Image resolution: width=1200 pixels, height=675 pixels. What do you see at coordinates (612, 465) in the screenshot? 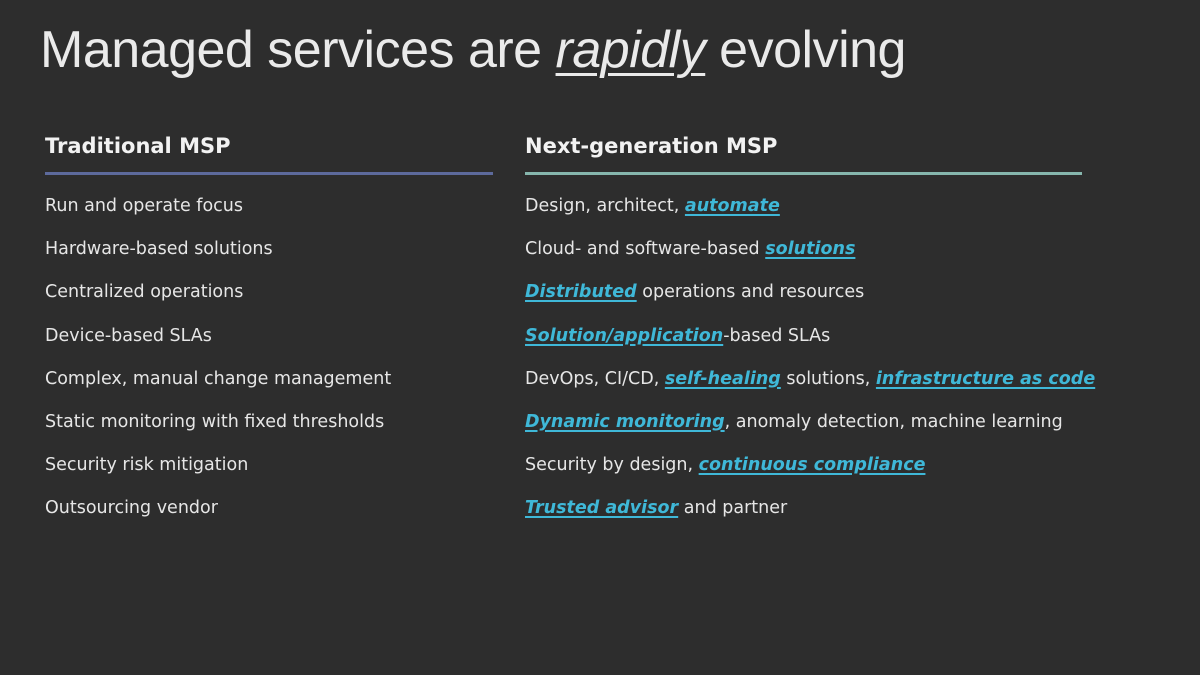
I see `item-text: Security by design,` at bounding box center [612, 465].